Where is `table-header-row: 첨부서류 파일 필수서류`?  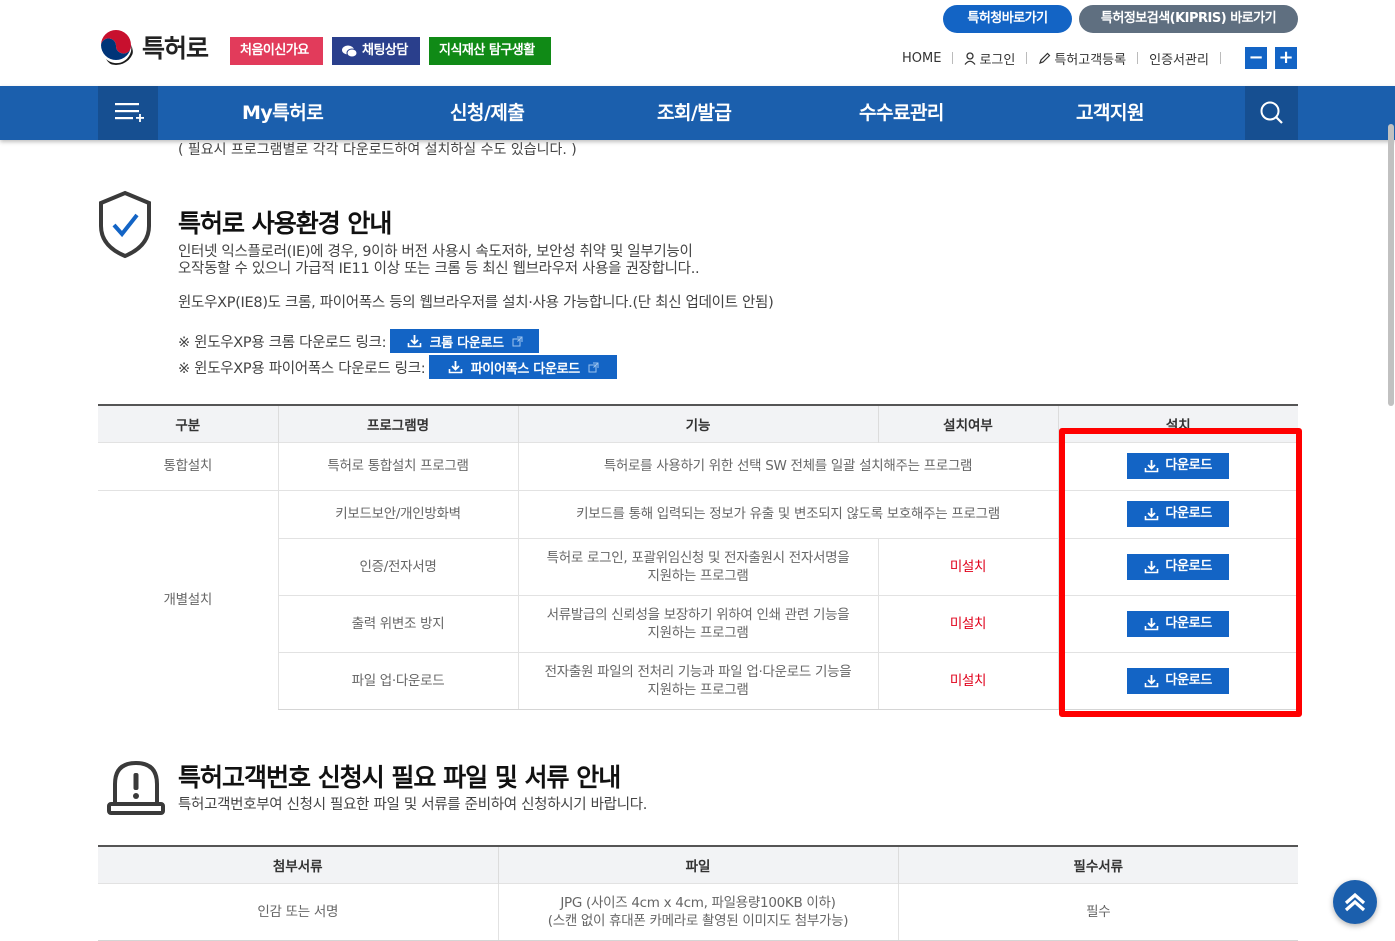
table-header-row: 첨부서류 파일 필수서류 is located at coordinates (698, 864).